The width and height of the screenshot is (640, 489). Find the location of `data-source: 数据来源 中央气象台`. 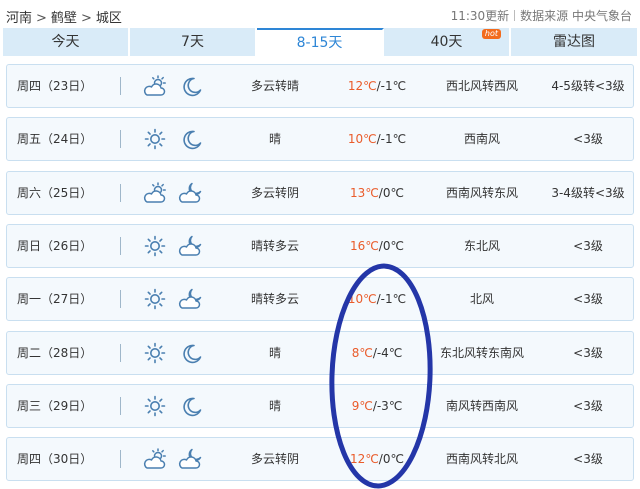

data-source: 数据来源 中央气象台 is located at coordinates (576, 16).